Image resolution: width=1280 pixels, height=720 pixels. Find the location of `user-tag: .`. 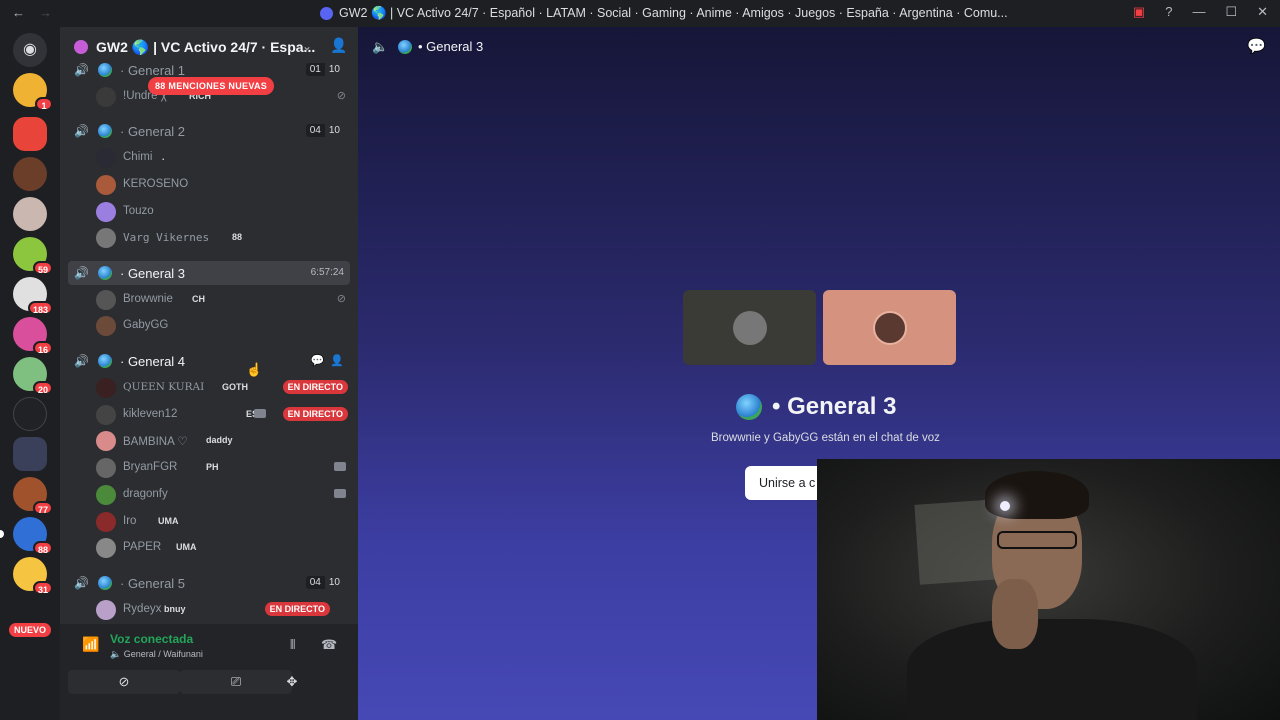

user-tag: . is located at coordinates (163, 157).